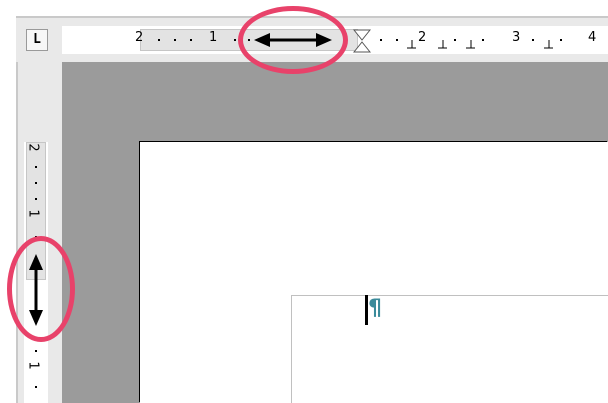 Image resolution: width=608 pixels, height=403 pixels. Describe the element at coordinates (516, 37) in the screenshot. I see `ruler-label-3: 3` at that location.